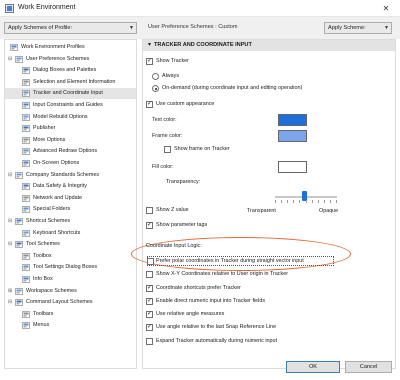 This screenshot has width=400, height=380. What do you see at coordinates (10, 291) in the screenshot?
I see `expand-icon: ⊞` at bounding box center [10, 291].